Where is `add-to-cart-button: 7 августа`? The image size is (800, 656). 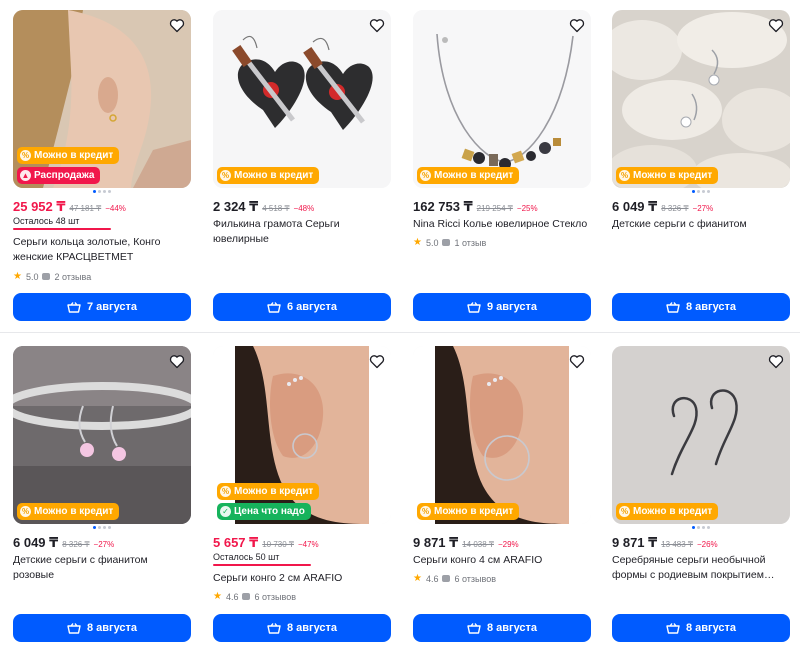 add-to-cart-button: 7 августа is located at coordinates (102, 307).